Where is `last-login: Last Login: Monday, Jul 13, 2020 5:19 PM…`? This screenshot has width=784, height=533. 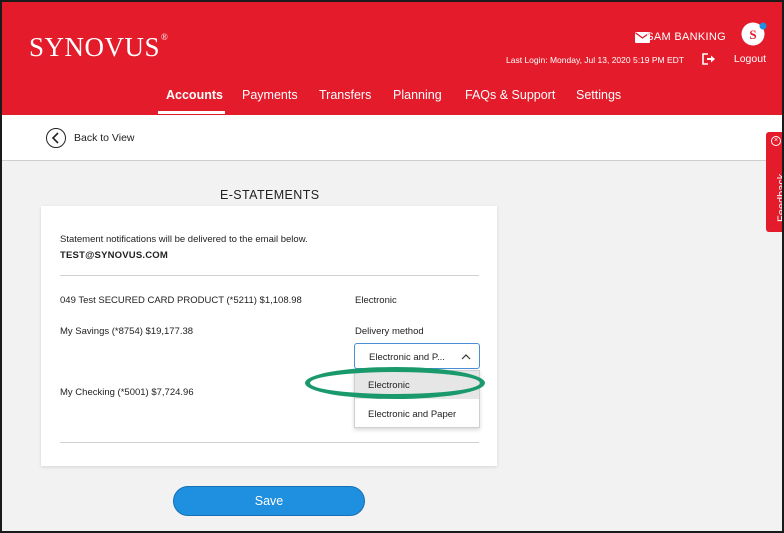 last-login: Last Login: Monday, Jul 13, 2020 5:19 PM… is located at coordinates (595, 60).